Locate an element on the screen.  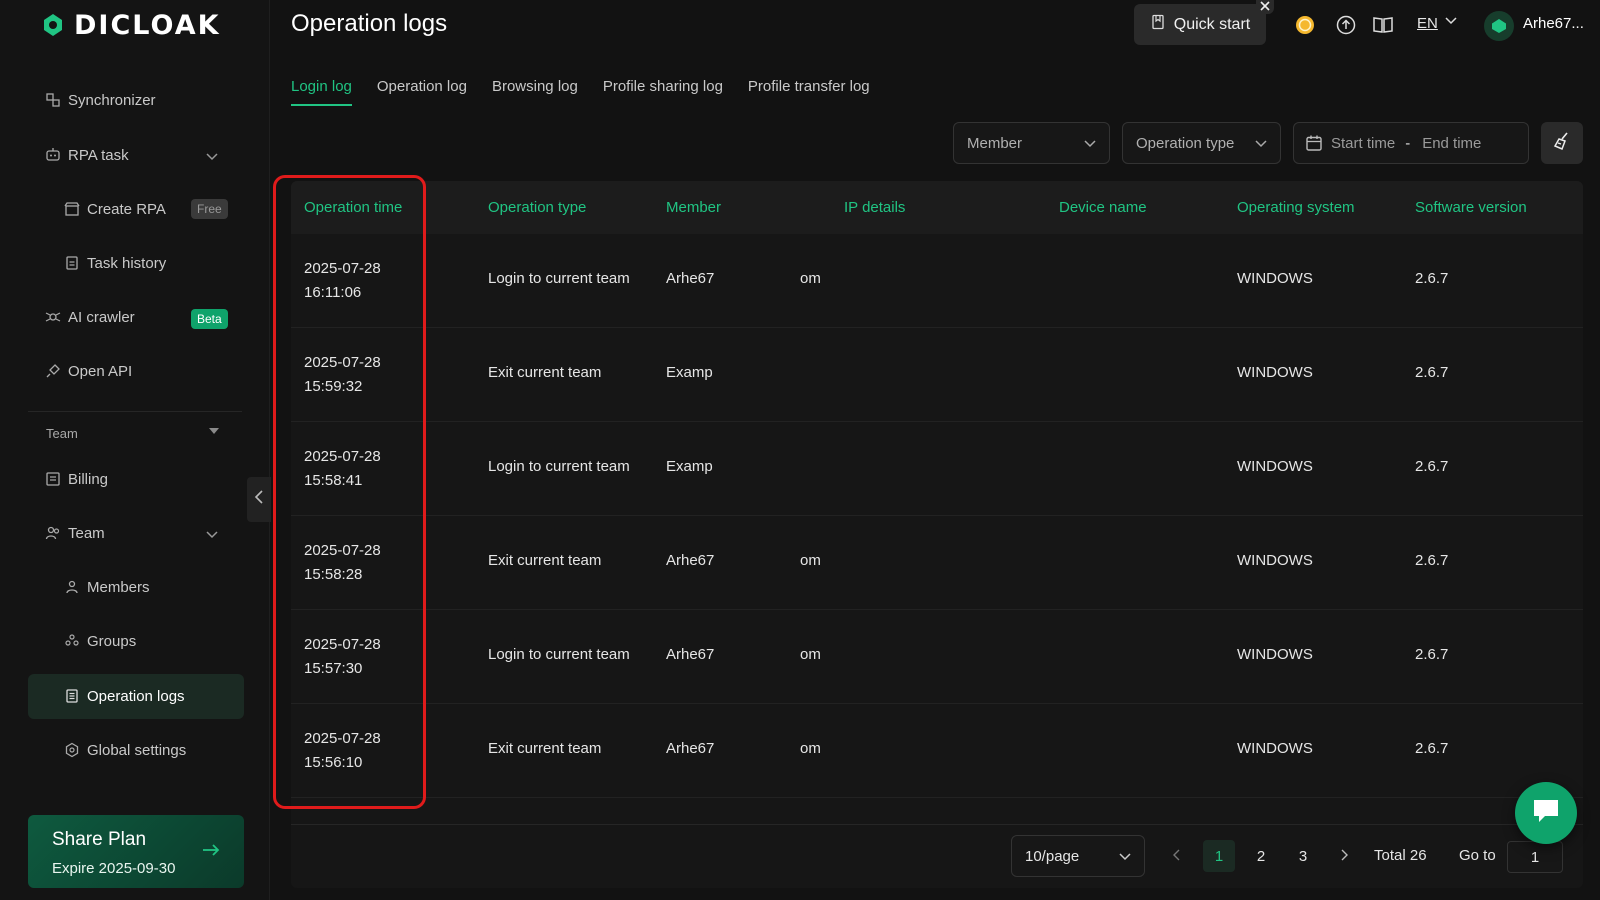
prev-page-button is located at coordinates (1177, 855).